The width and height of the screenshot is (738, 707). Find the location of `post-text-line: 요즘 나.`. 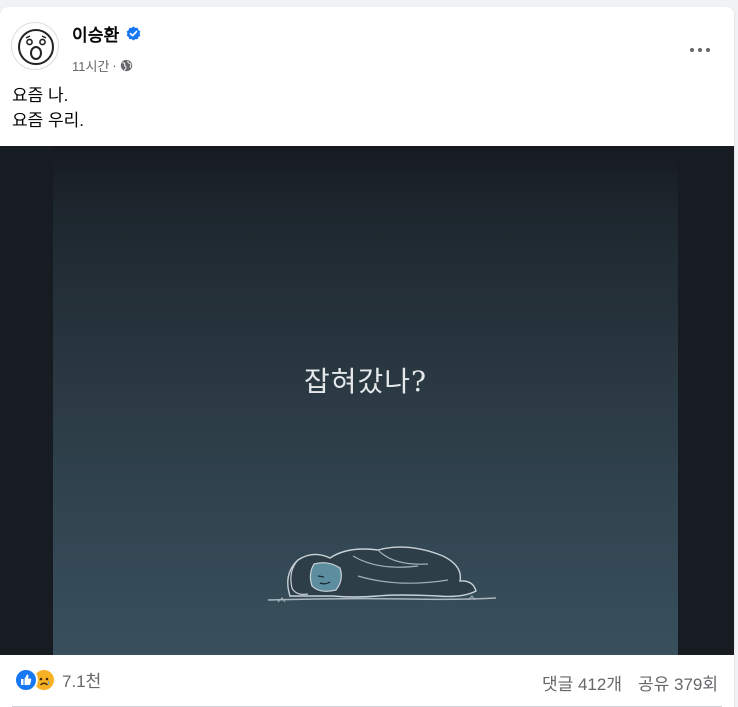

post-text-line: 요즘 나. is located at coordinates (40, 95).